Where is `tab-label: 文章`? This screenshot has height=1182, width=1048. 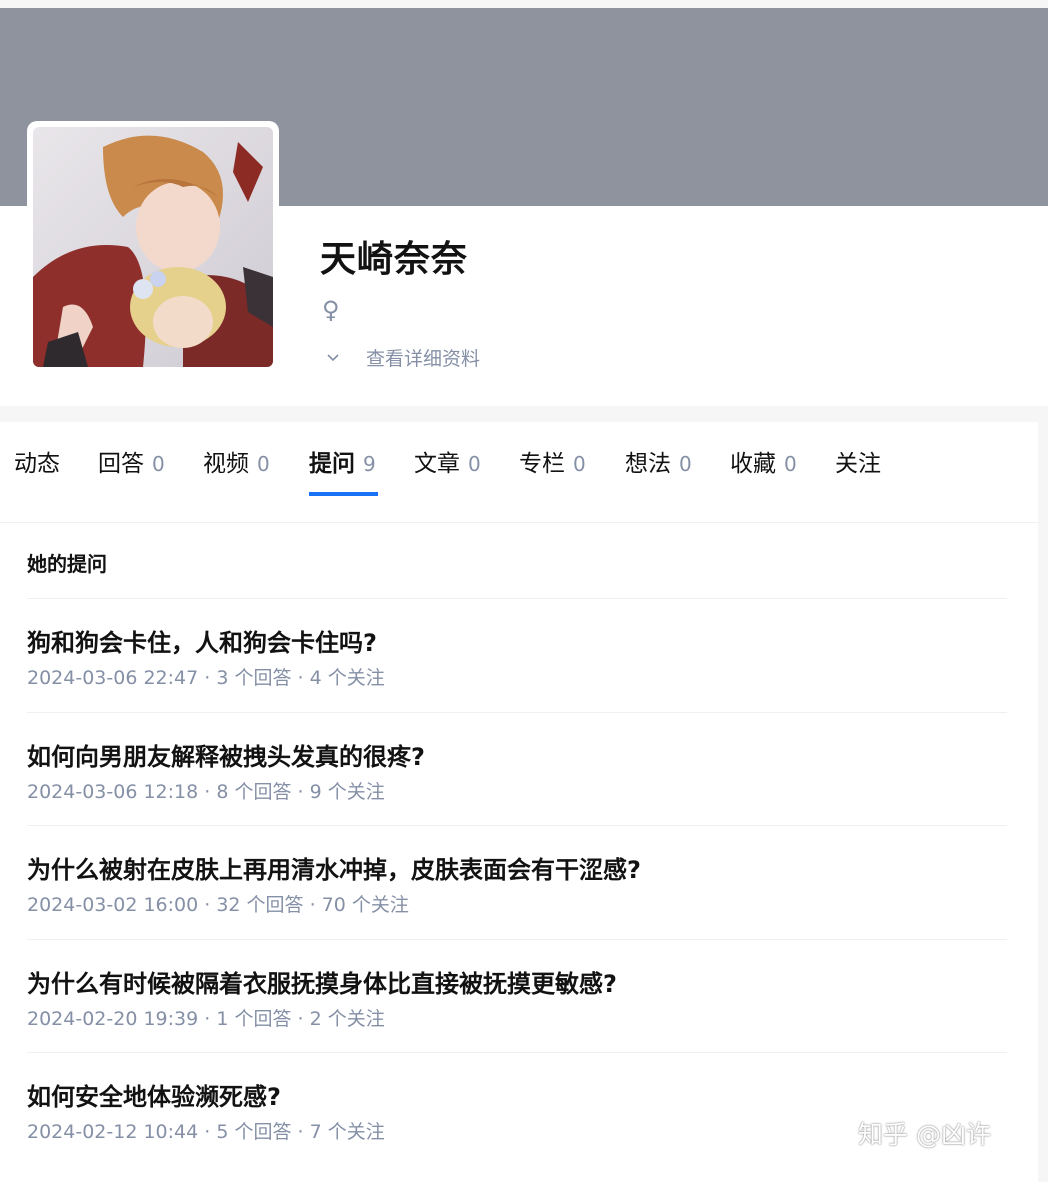
tab-label: 文章 is located at coordinates (437, 464).